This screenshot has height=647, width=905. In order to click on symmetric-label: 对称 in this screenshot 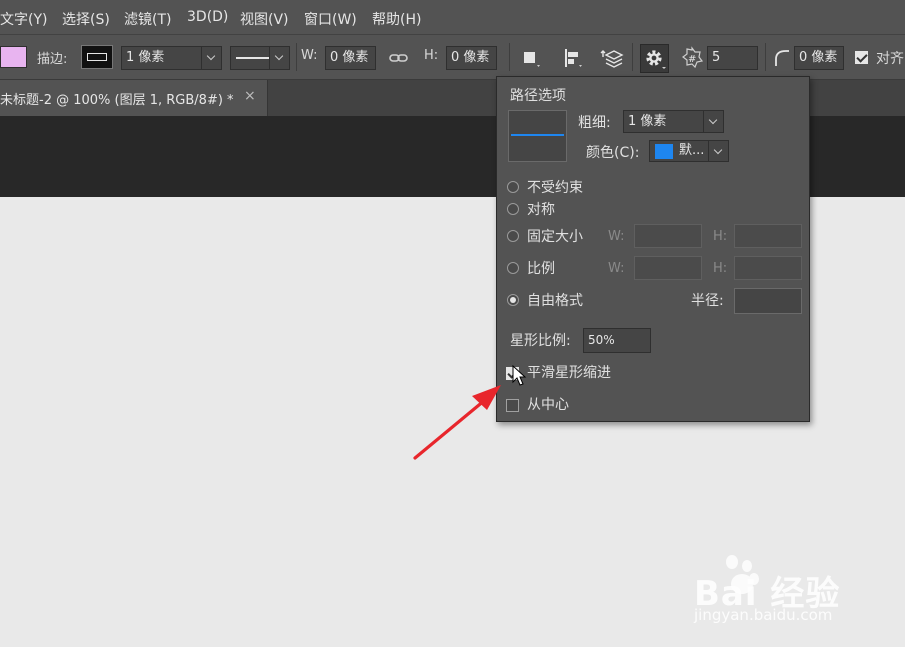, I will do `click(541, 210)`.